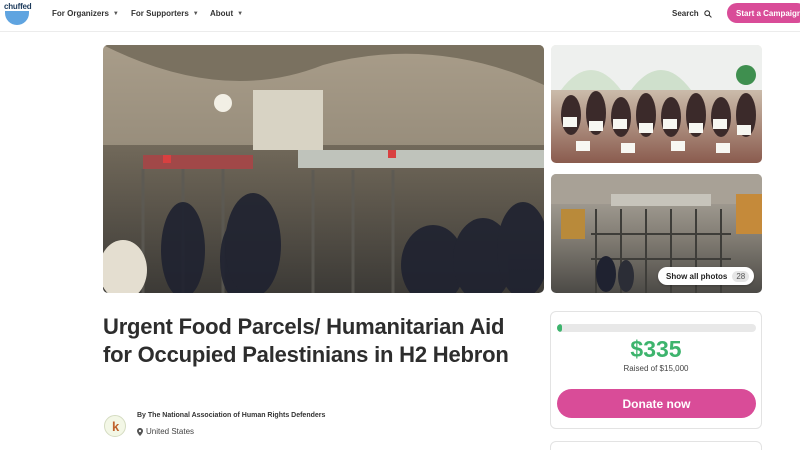 The height and width of the screenshot is (450, 800). Describe the element at coordinates (707, 13) in the screenshot. I see `search-icon` at that location.